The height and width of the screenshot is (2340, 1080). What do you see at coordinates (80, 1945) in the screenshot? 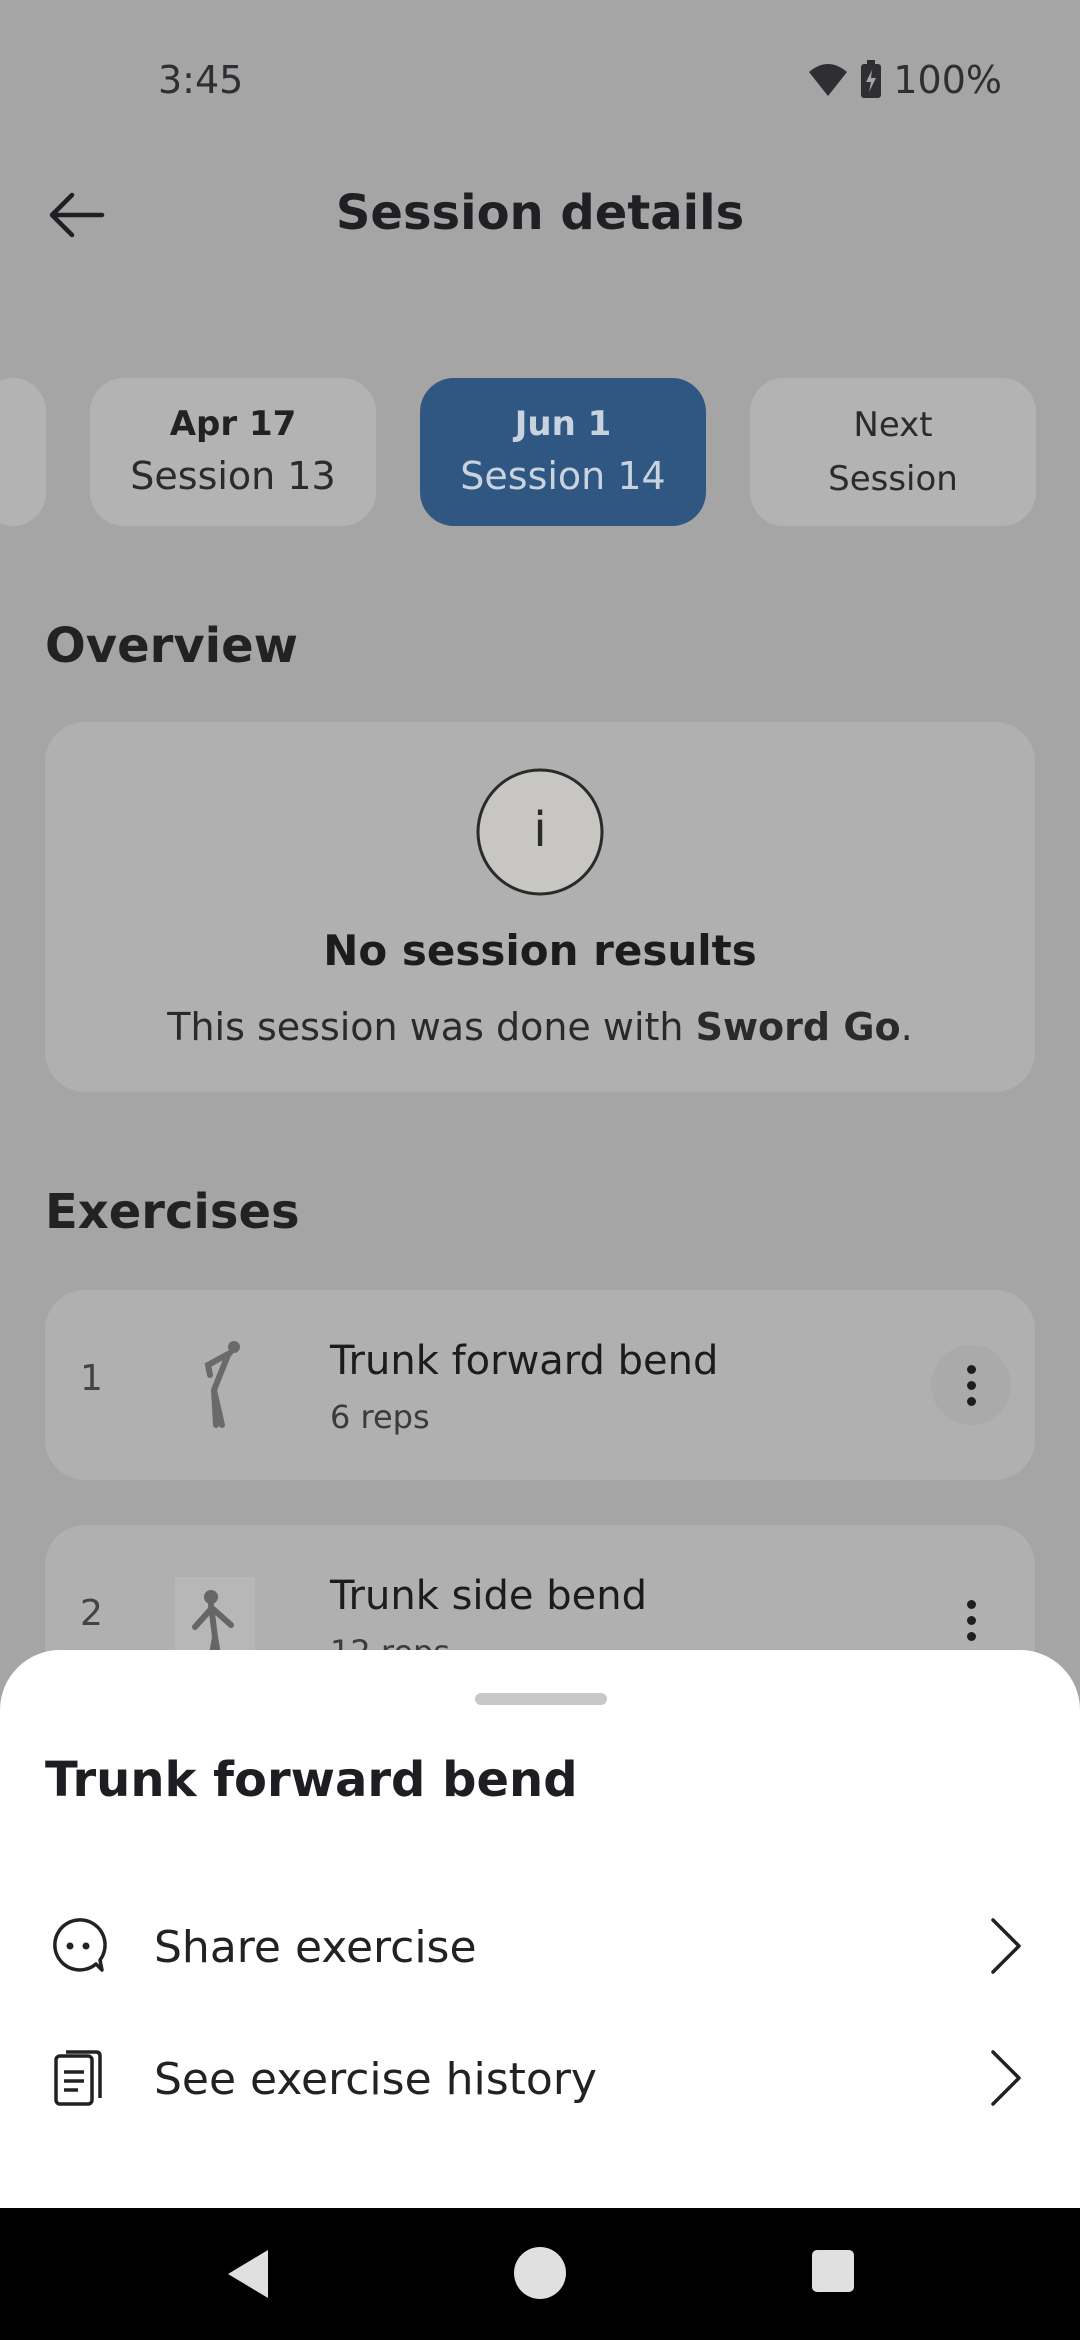
I see `chat-bubble-icon` at bounding box center [80, 1945].